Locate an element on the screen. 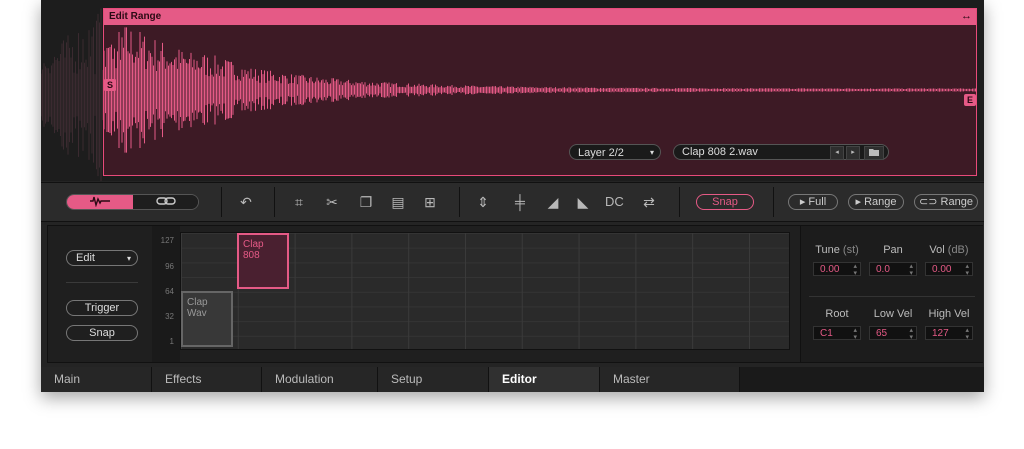 Image resolution: width=1024 pixels, height=449 pixels. reverse-icon: ⇄ is located at coordinates (649, 202).